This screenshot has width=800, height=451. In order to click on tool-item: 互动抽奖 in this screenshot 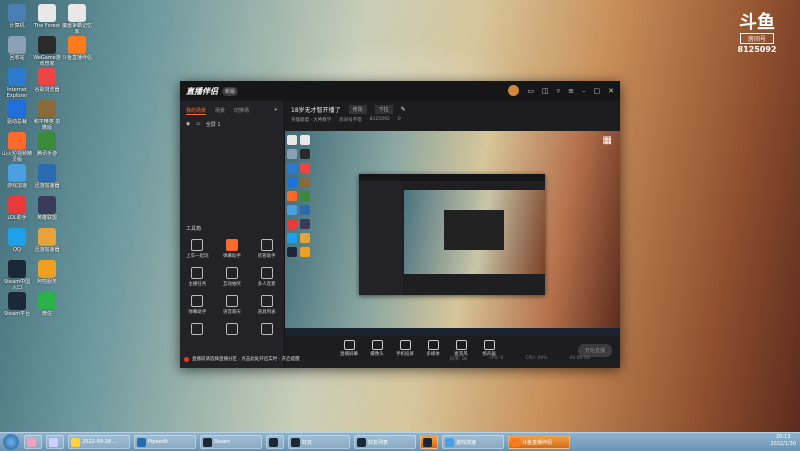, I will do `click(232, 277)`.